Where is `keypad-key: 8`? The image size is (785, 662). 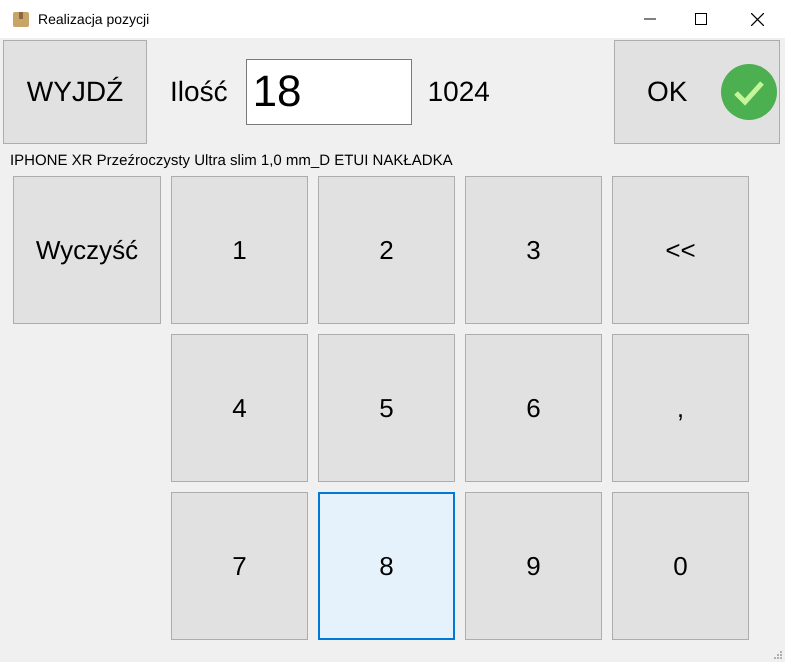
keypad-key: 8 is located at coordinates (386, 566).